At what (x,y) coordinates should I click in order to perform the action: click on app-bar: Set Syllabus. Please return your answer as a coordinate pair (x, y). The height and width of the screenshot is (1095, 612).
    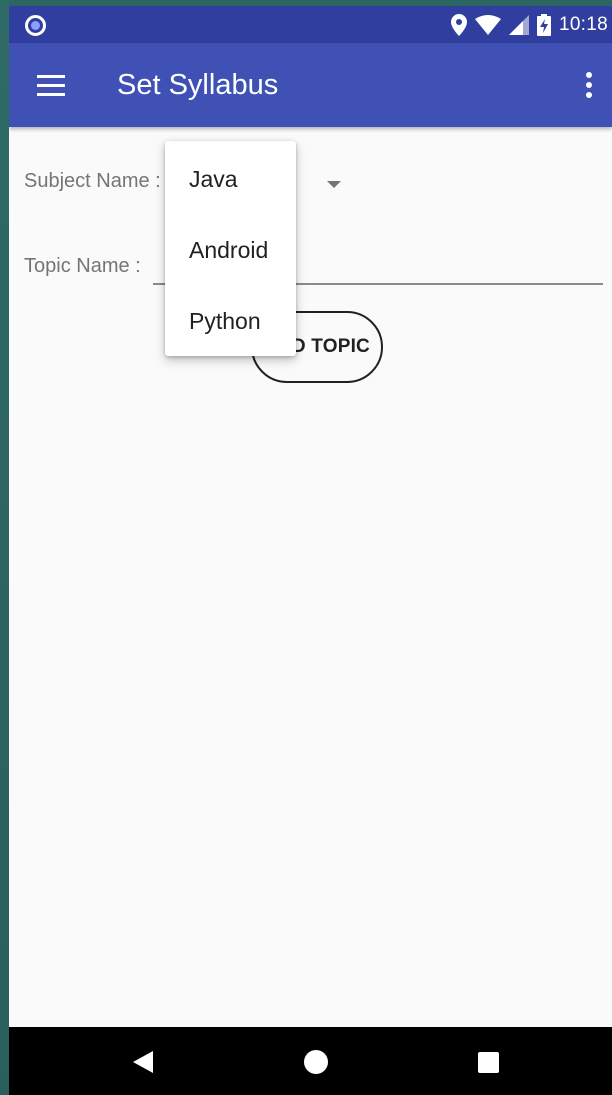
    Looking at the image, I should click on (310, 85).